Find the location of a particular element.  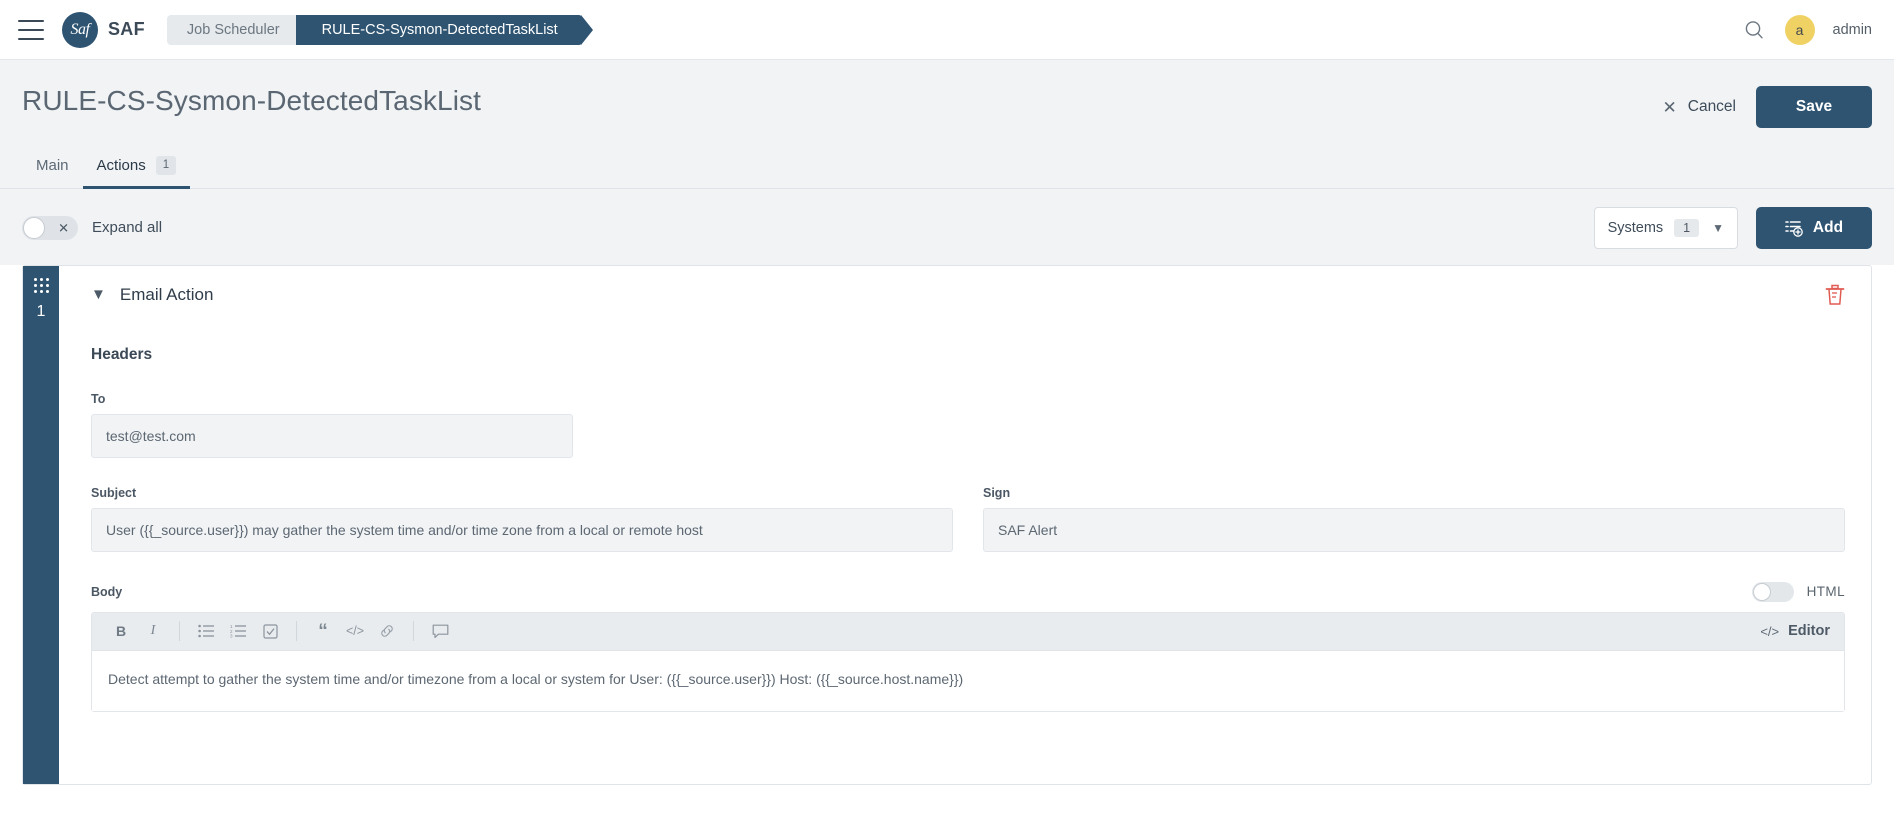

saf-logo-icon: Saf is located at coordinates (80, 29).